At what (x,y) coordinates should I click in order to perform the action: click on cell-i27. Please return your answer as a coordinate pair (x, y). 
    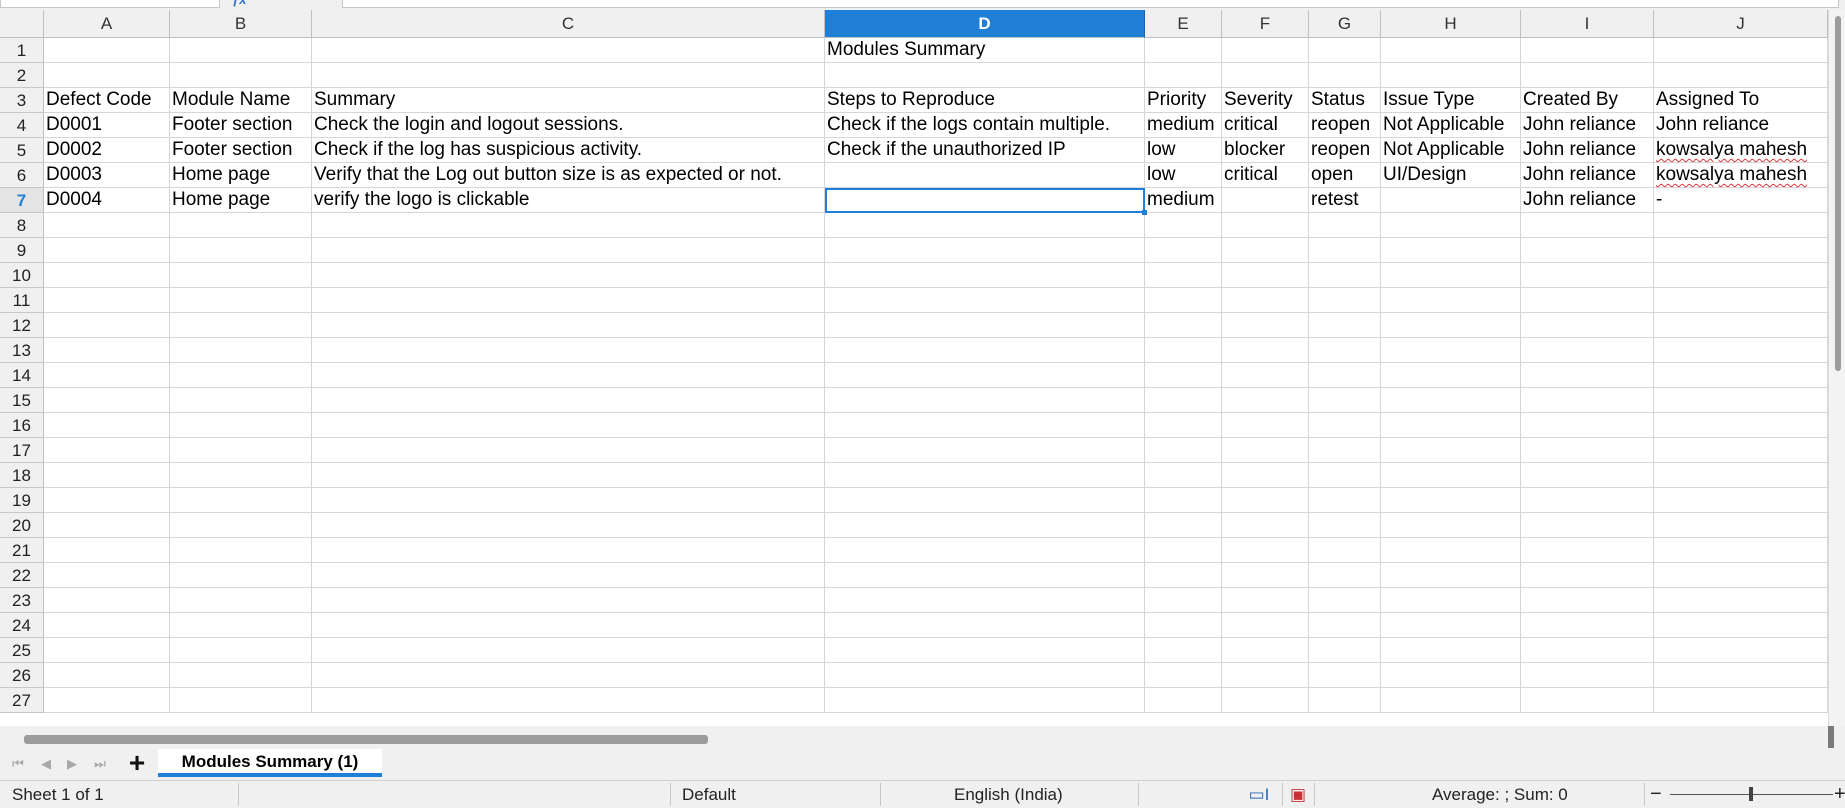
    Looking at the image, I should click on (1587, 700).